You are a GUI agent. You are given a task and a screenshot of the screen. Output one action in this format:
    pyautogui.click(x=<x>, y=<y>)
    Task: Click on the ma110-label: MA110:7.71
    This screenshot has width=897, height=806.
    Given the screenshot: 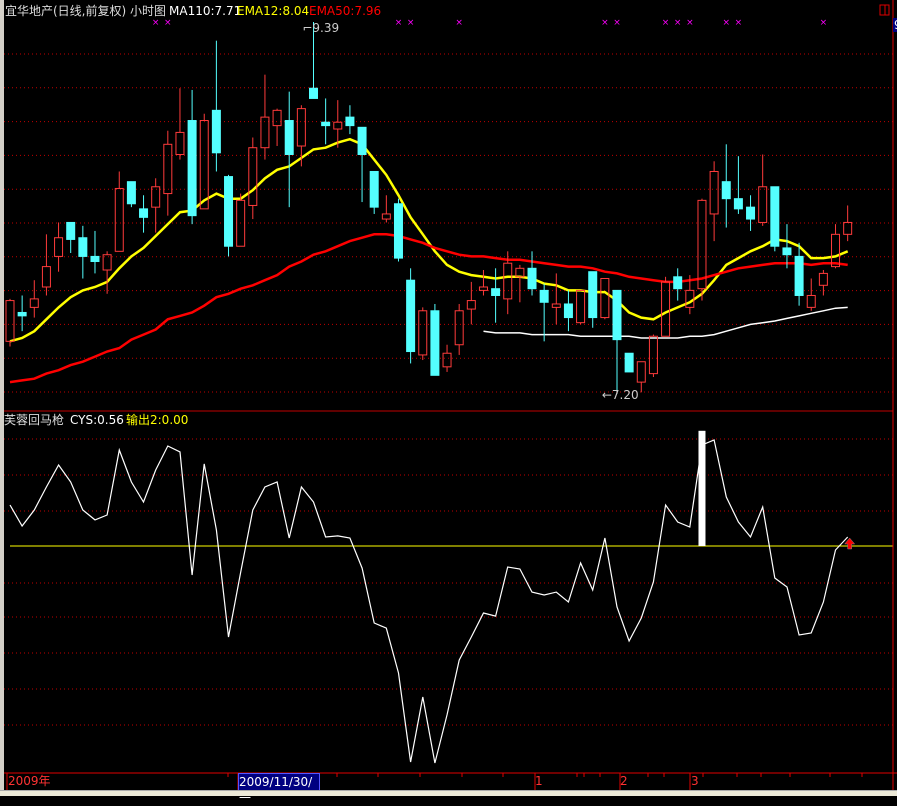 What is the action you would take?
    pyautogui.click(x=205, y=11)
    